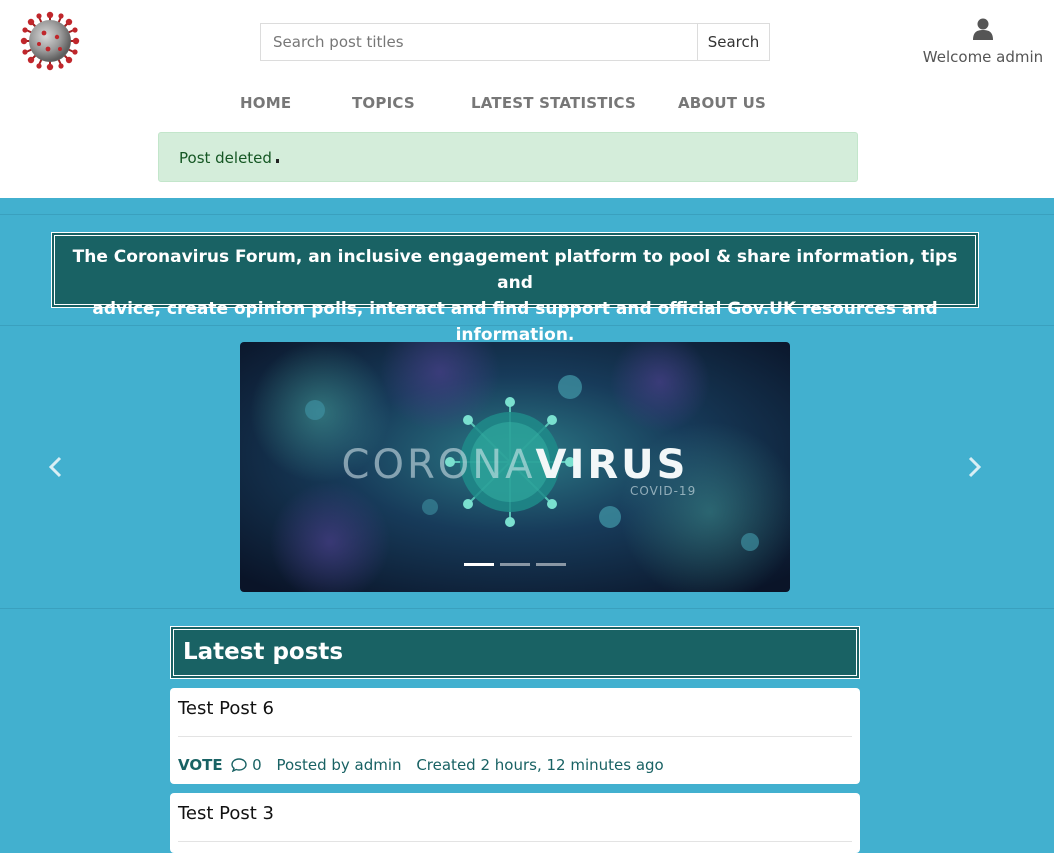 The width and height of the screenshot is (1054, 853). I want to click on slide-title-bold: VIRUS, so click(612, 465).